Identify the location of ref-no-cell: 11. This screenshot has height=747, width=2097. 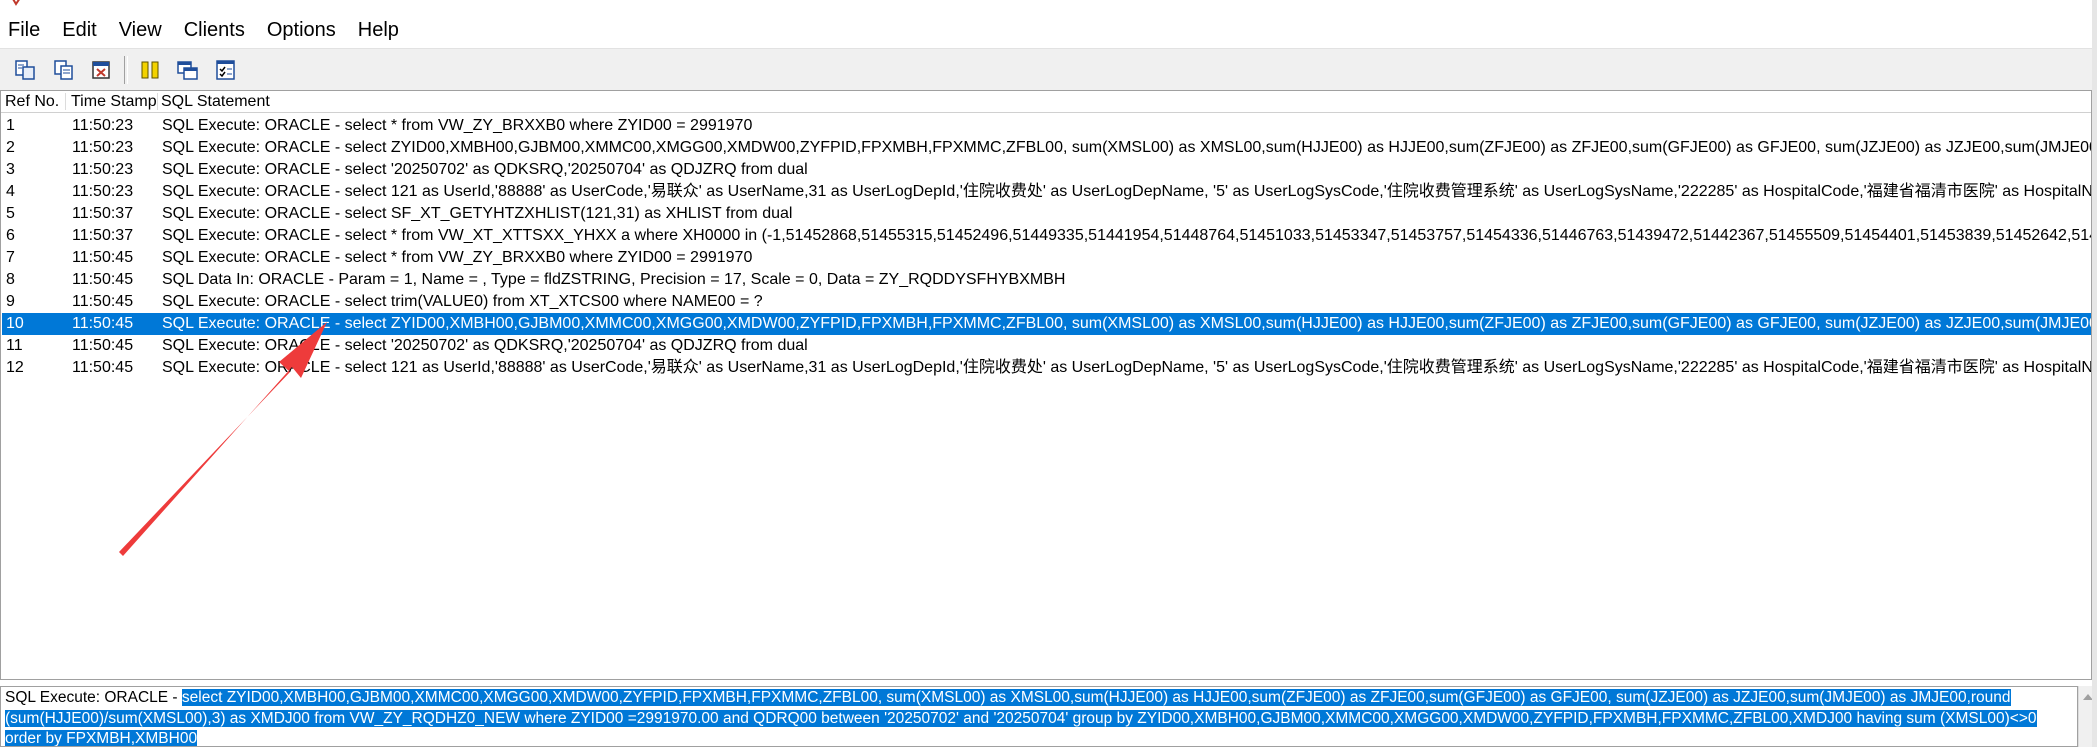
(14, 345).